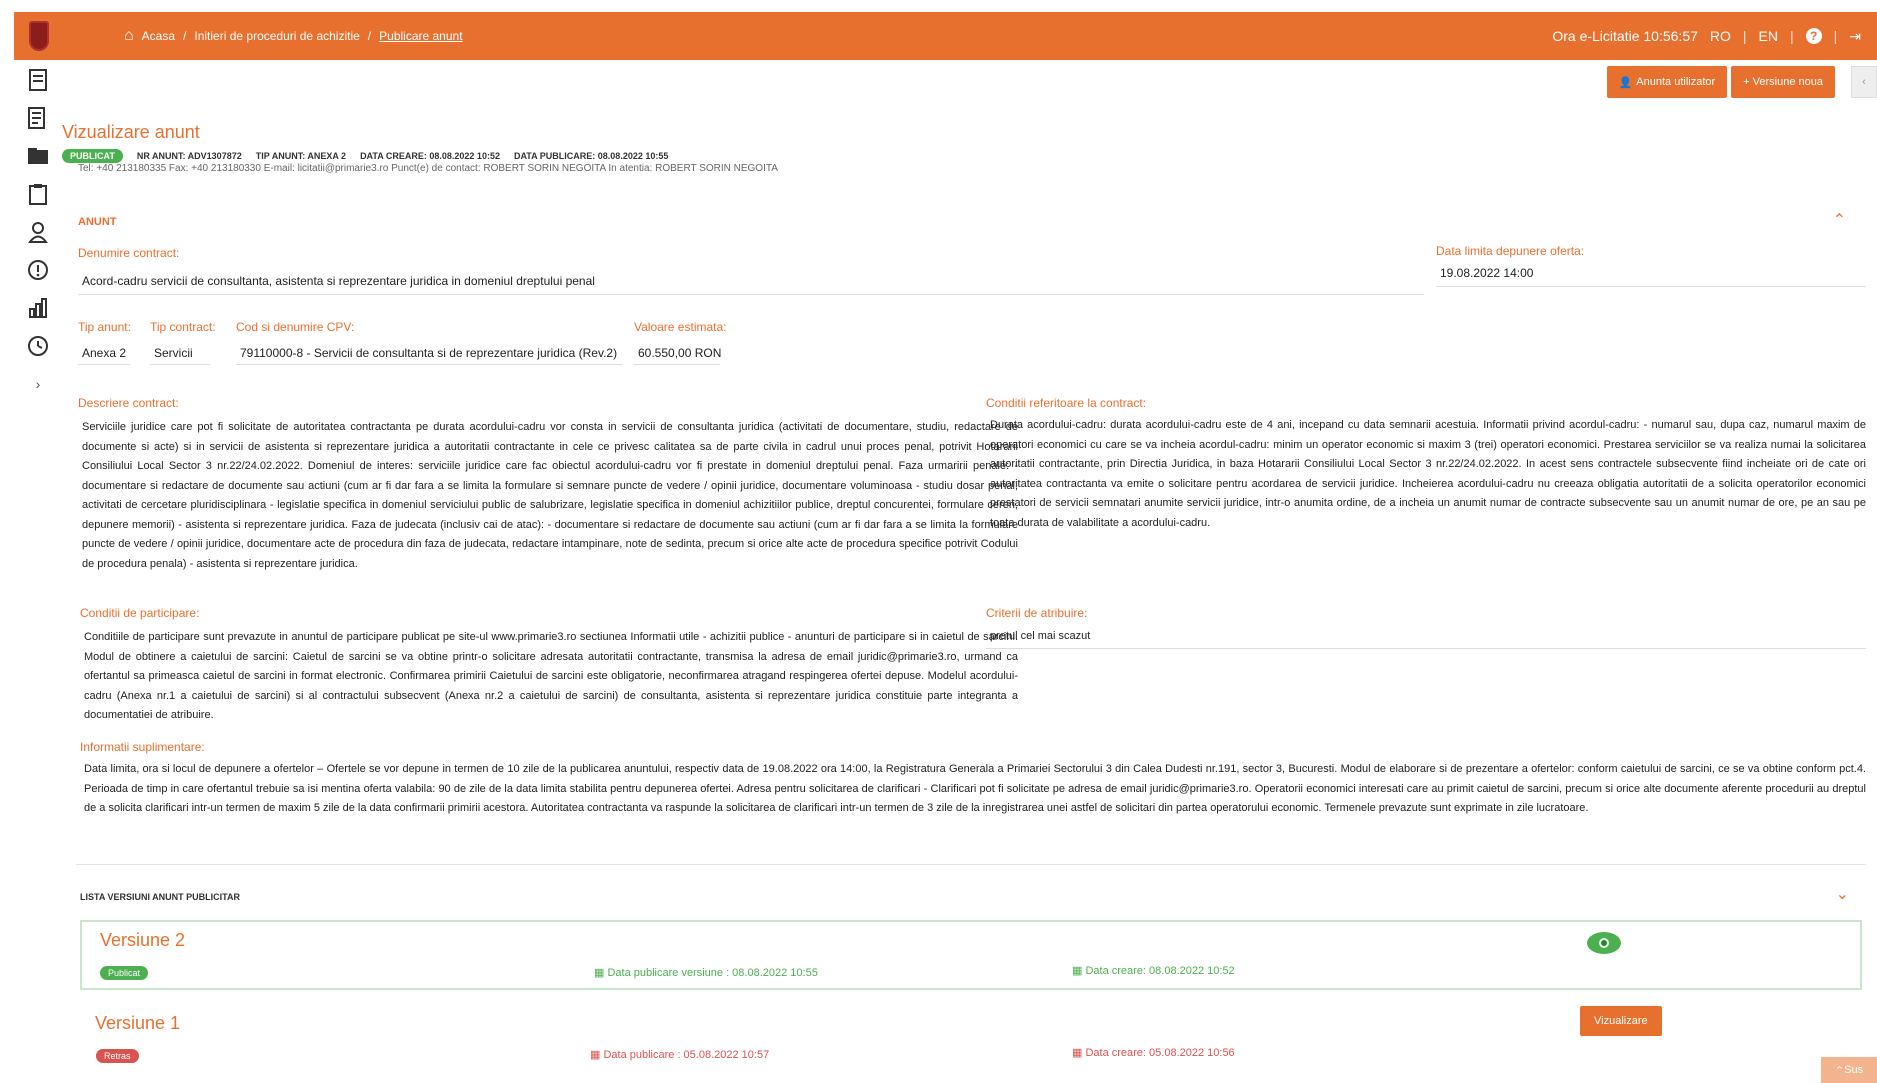 Image resolution: width=1877 pixels, height=1083 pixels. Describe the element at coordinates (128, 403) in the screenshot. I see `descriere-label: Descriere contract:` at that location.